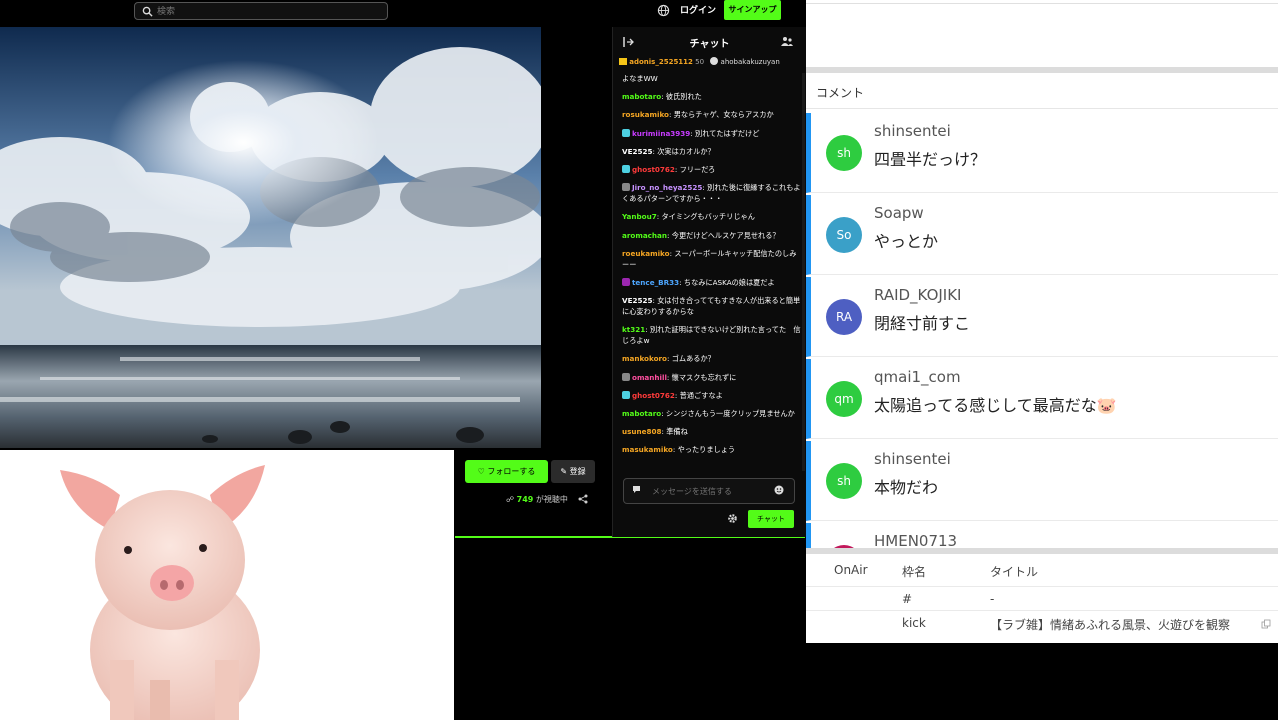 The width and height of the screenshot is (1278, 720). What do you see at coordinates (803, 272) in the screenshot?
I see `chat-scrollbar` at bounding box center [803, 272].